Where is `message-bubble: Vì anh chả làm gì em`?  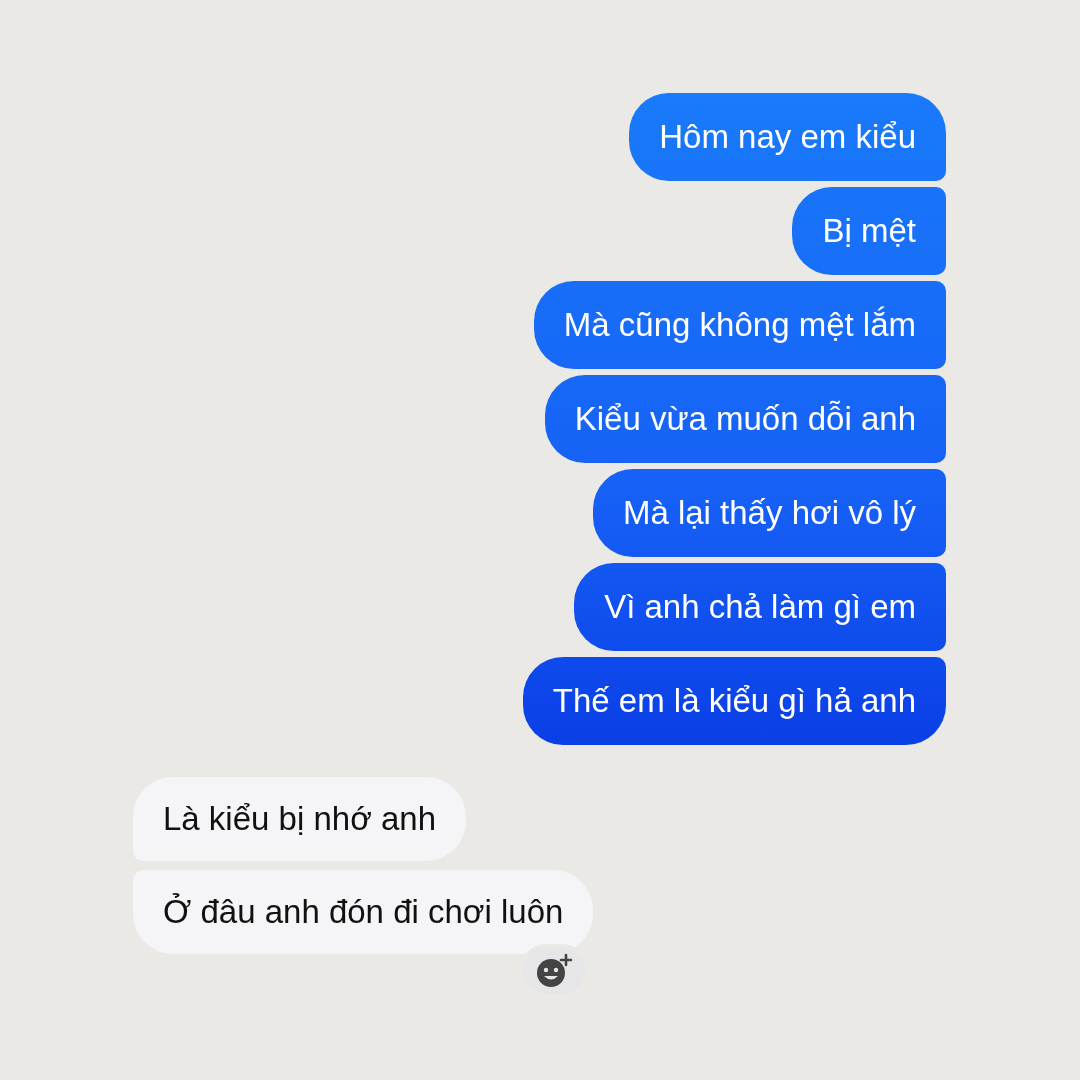 message-bubble: Vì anh chả làm gì em is located at coordinates (760, 607).